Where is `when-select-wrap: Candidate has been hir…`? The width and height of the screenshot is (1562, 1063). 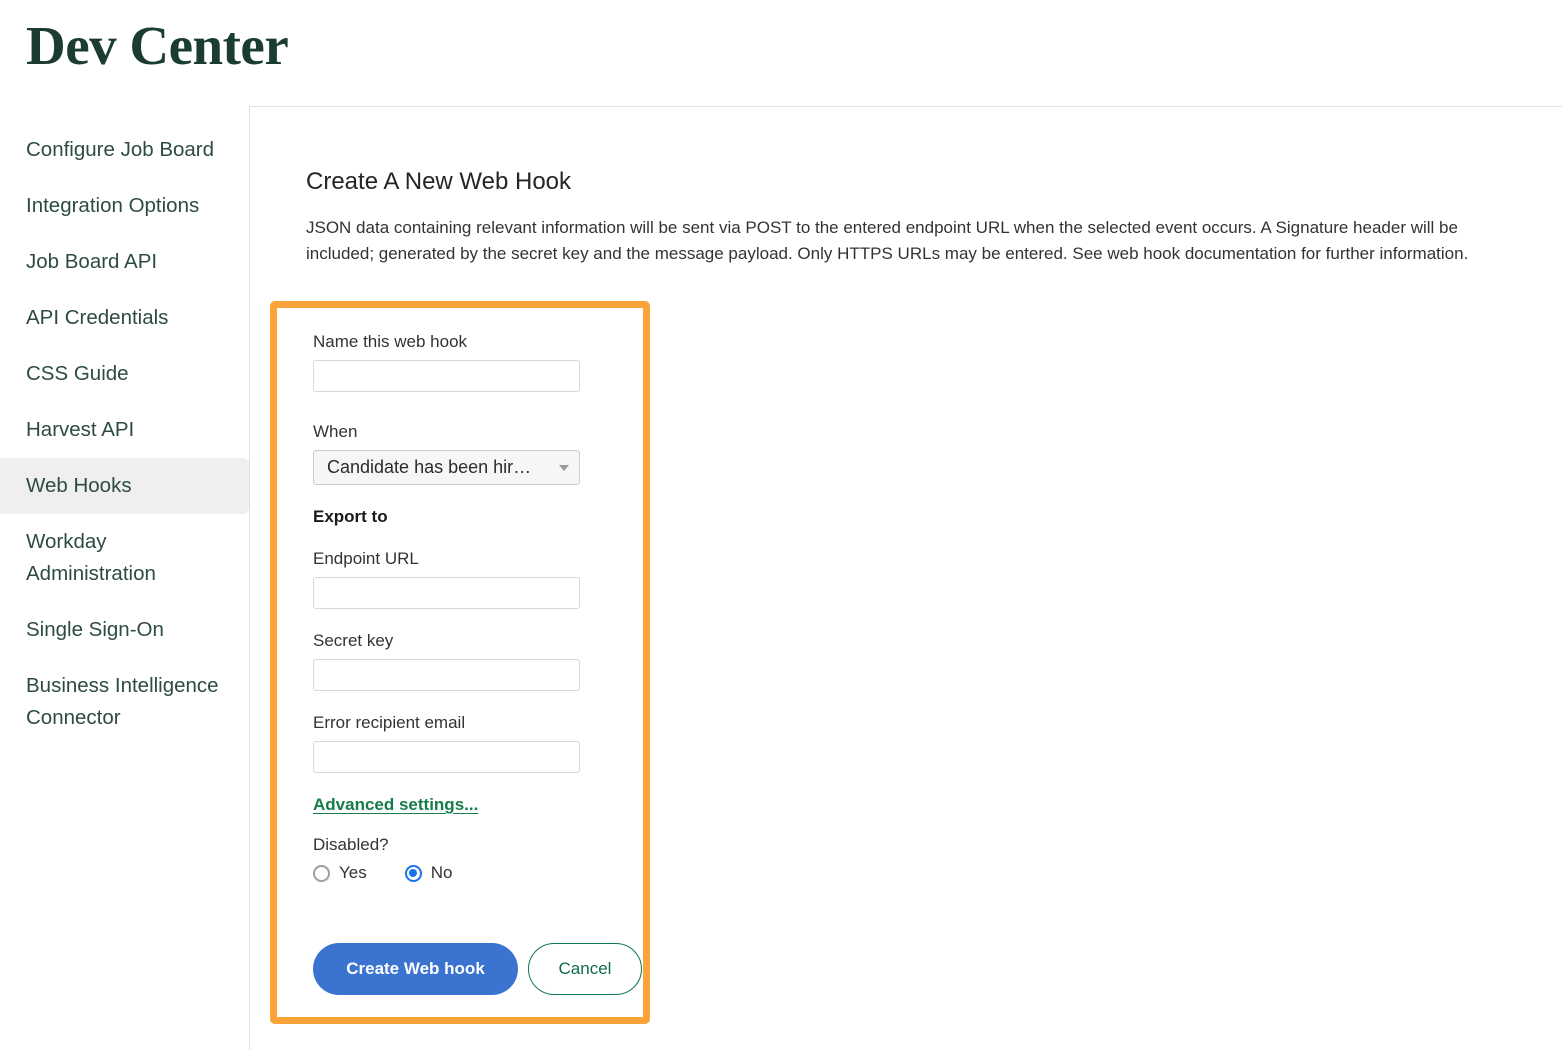
when-select-wrap: Candidate has been hir… is located at coordinates (446, 467).